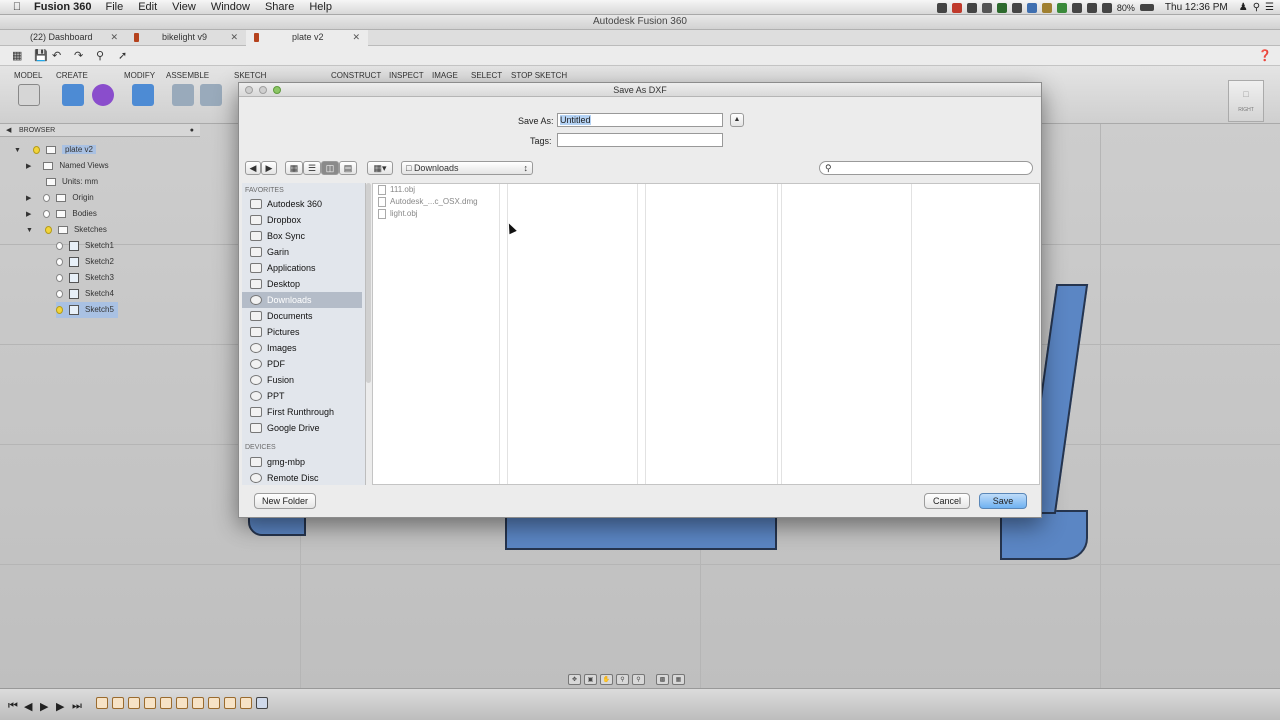 Image resolution: width=1280 pixels, height=720 pixels. I want to click on browser-item-sketches: ▼ Sketches, so click(66, 230).